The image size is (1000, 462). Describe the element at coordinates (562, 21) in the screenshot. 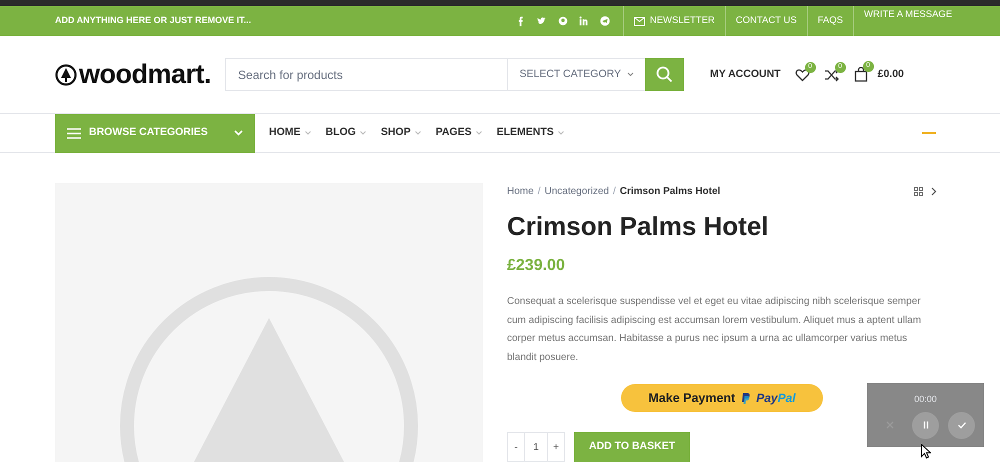

I see `pinterest-icon` at that location.